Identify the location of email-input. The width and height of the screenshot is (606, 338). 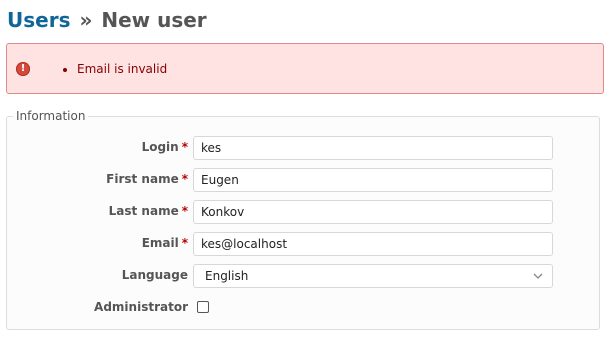
(373, 244).